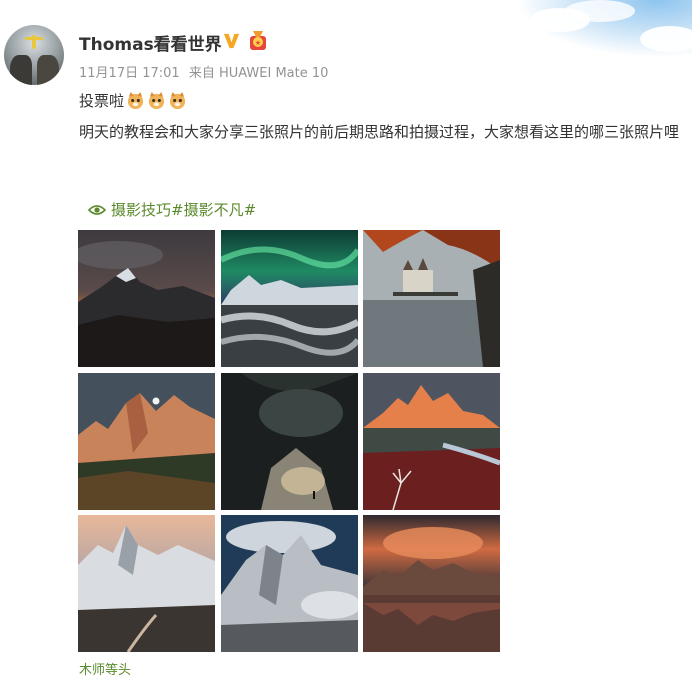 Image resolution: width=692 pixels, height=678 pixels. I want to click on photo-cloudy-summit, so click(289, 583).